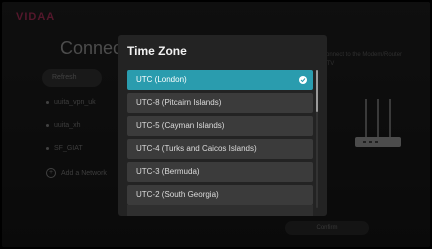 This screenshot has height=249, width=432. What do you see at coordinates (317, 91) in the screenshot?
I see `scrollbar-thumb` at bounding box center [317, 91].